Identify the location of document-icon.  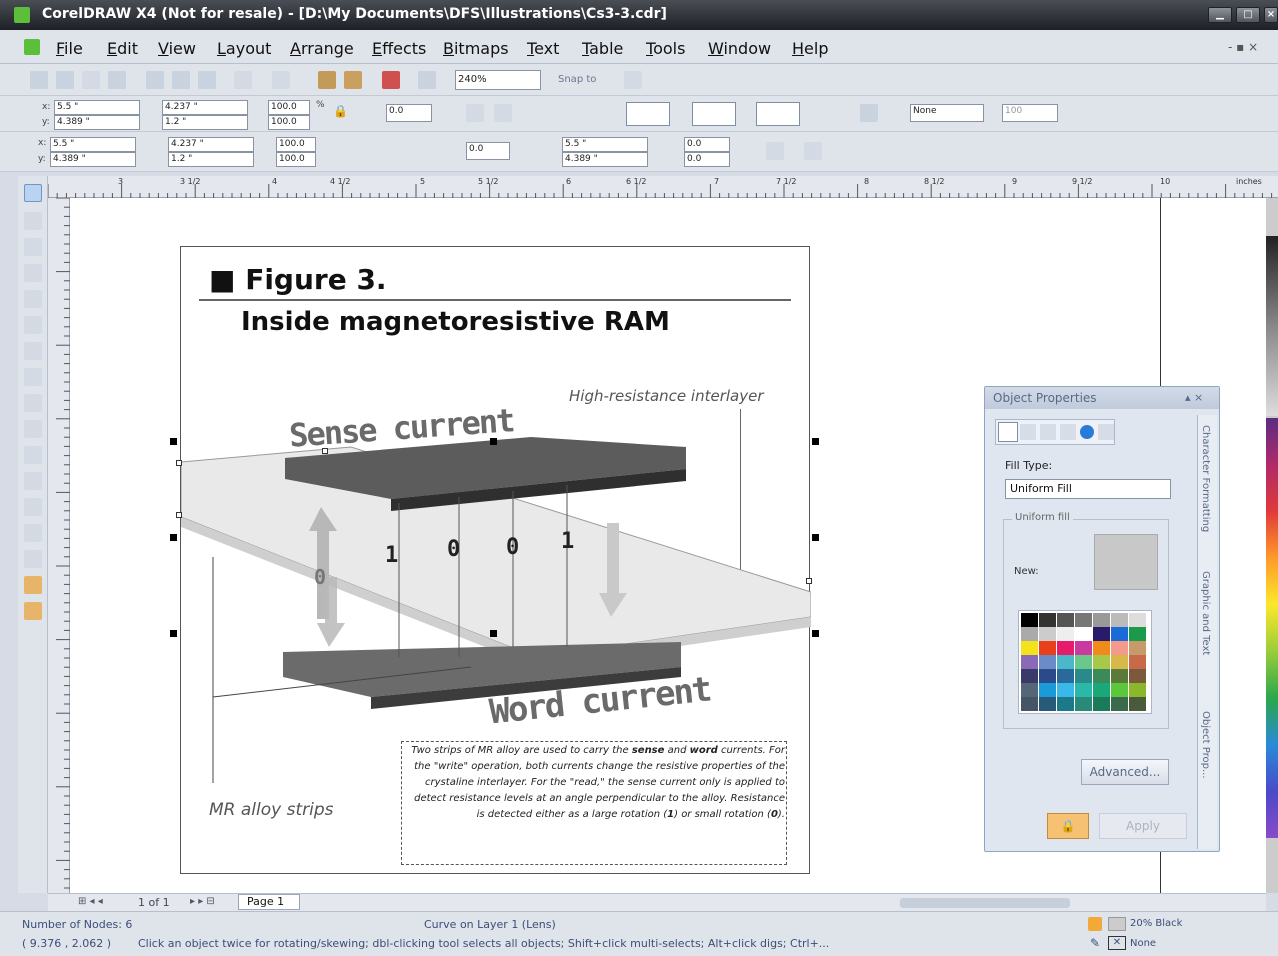
(32, 47).